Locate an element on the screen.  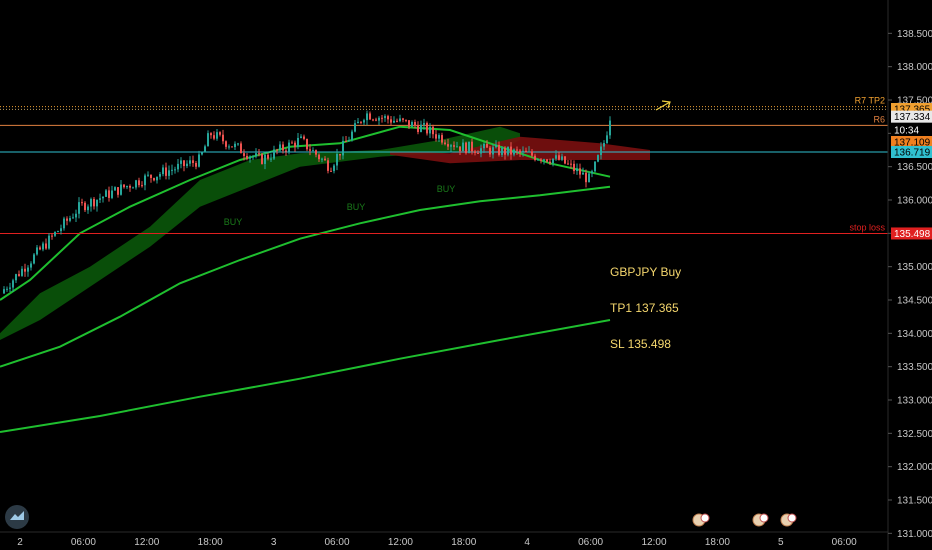
x-tick-label: 18:00 is located at coordinates (210, 542).